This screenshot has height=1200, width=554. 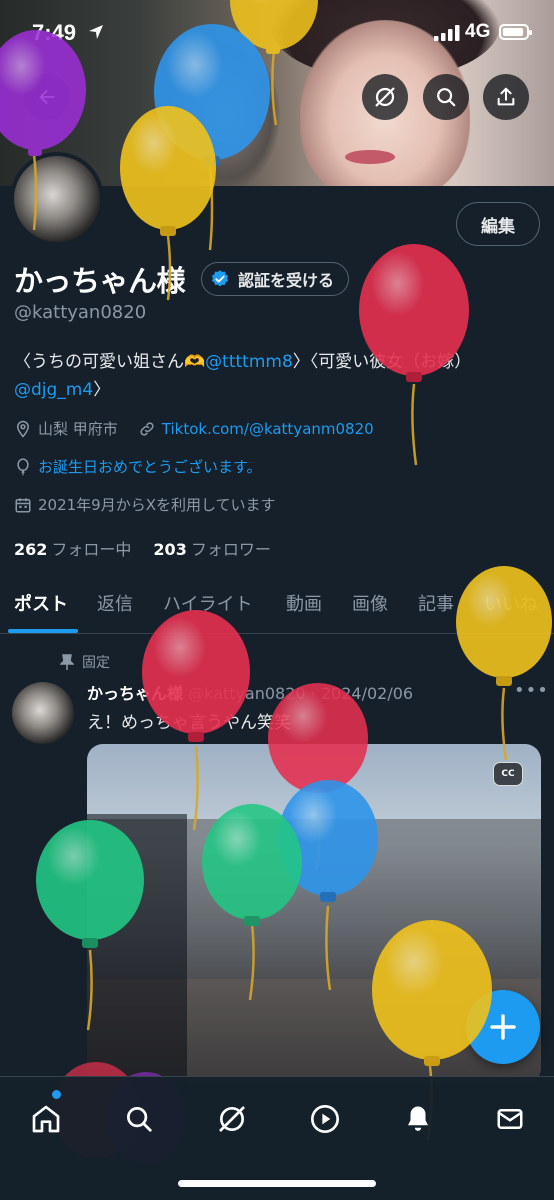 What do you see at coordinates (367, 693) in the screenshot?
I see `post-date: 2024/02/06` at bounding box center [367, 693].